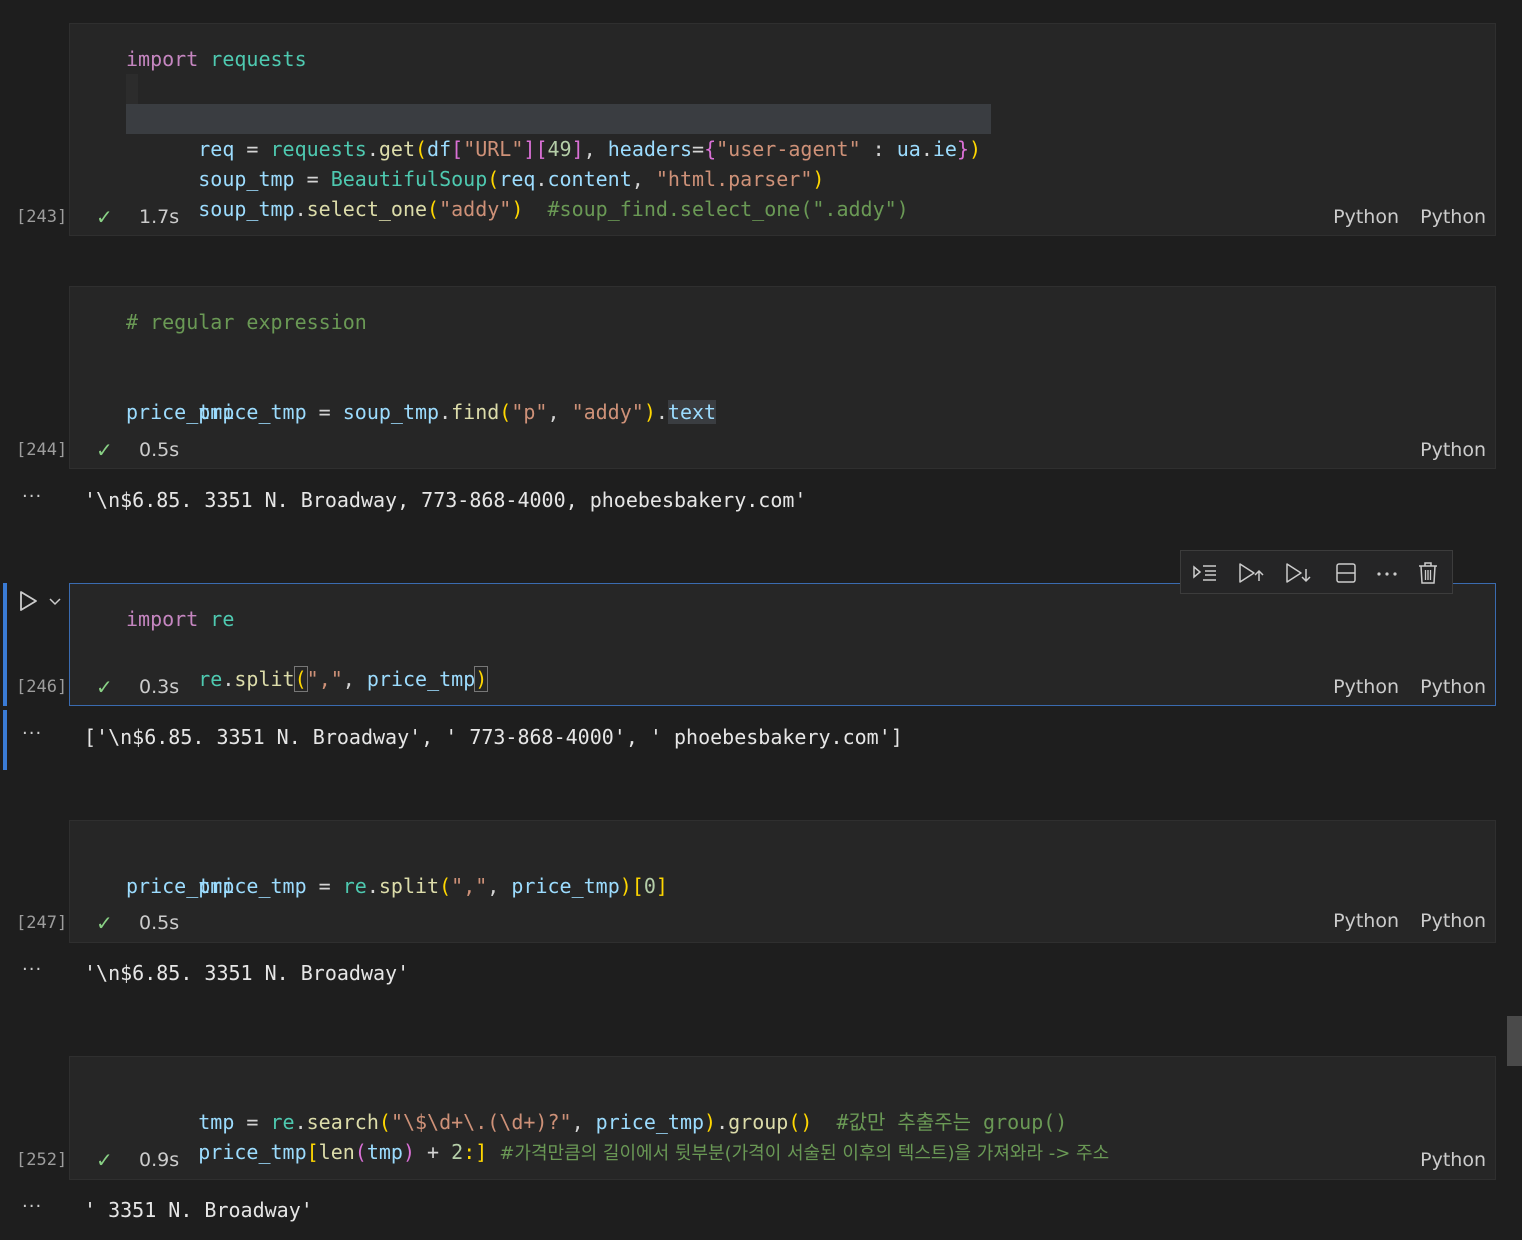 This screenshot has width=1522, height=1240. What do you see at coordinates (692, 412) in the screenshot?
I see `code-token: text` at bounding box center [692, 412].